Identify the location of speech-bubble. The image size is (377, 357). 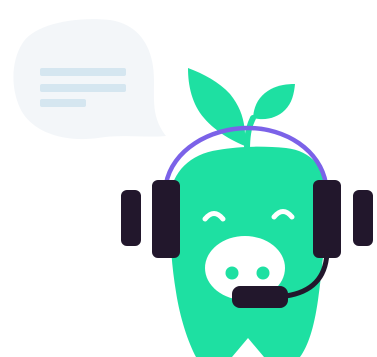
(90, 79).